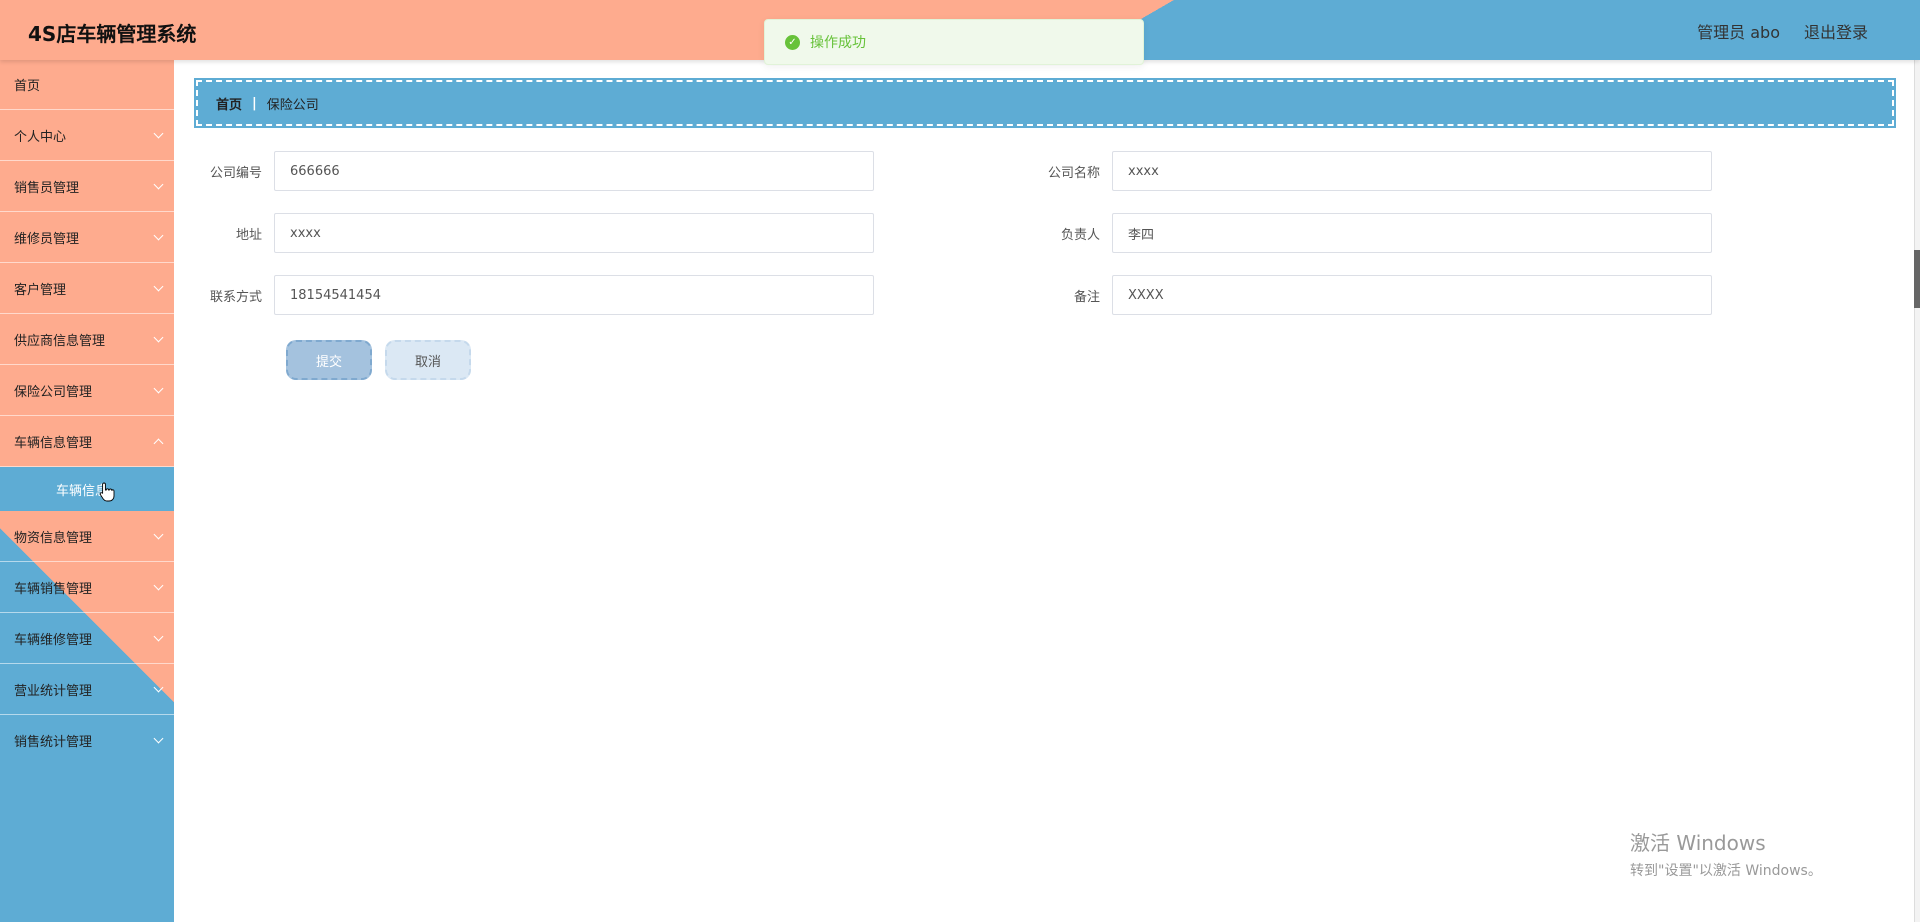 Image resolution: width=1920 pixels, height=922 pixels. What do you see at coordinates (40, 290) in the screenshot?
I see `sidebar-item-label: 客户管理` at bounding box center [40, 290].